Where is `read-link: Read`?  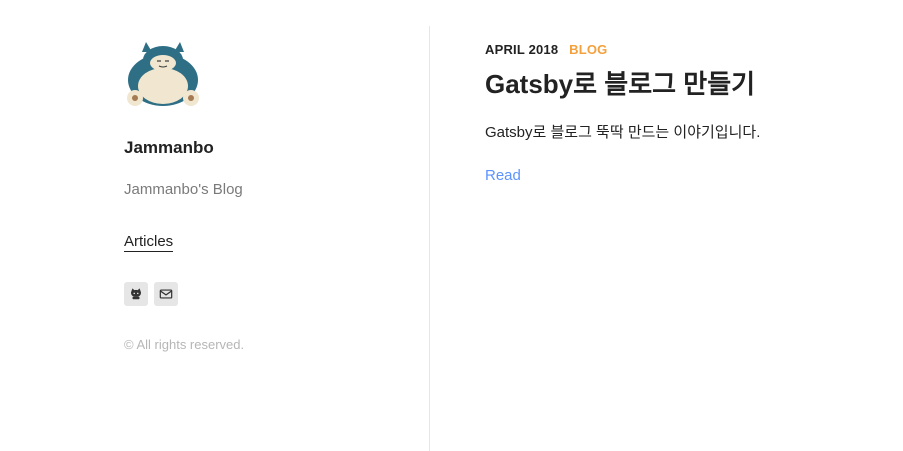 read-link: Read is located at coordinates (503, 175).